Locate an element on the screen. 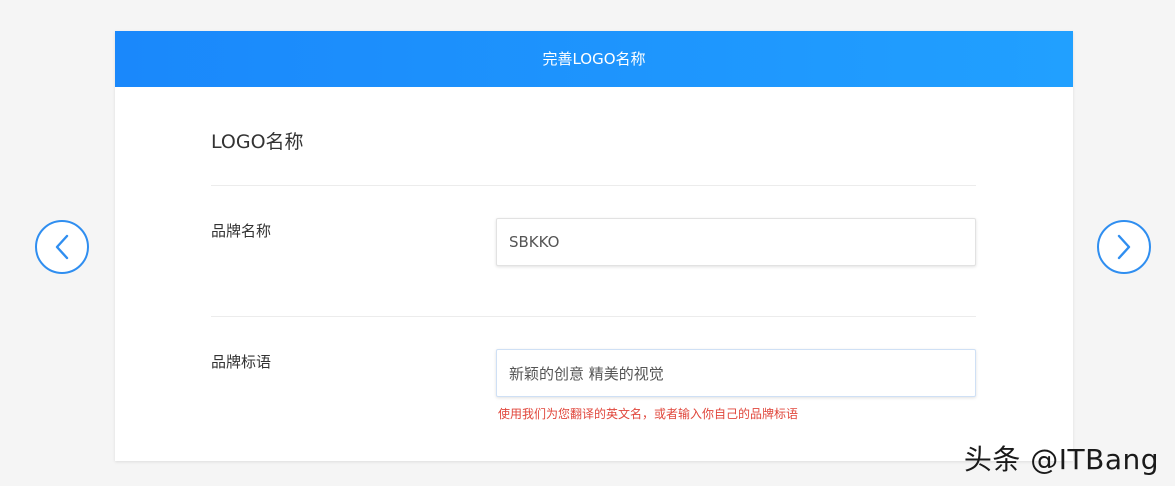 This screenshot has height=486, width=1175. brand-name-label: 品牌名称 is located at coordinates (241, 231).